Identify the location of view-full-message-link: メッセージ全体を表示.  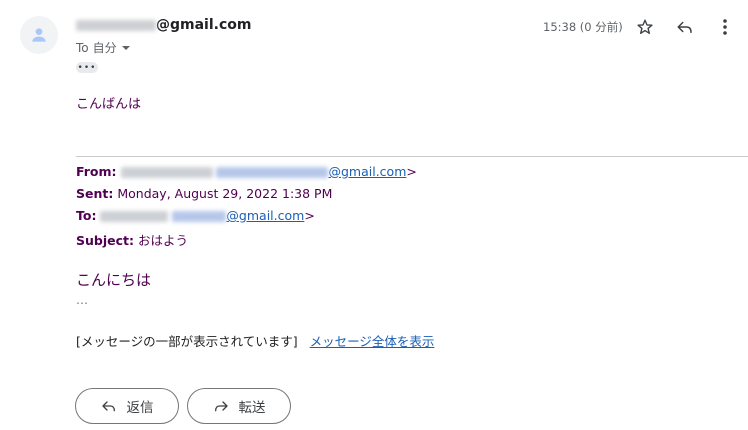
(372, 341).